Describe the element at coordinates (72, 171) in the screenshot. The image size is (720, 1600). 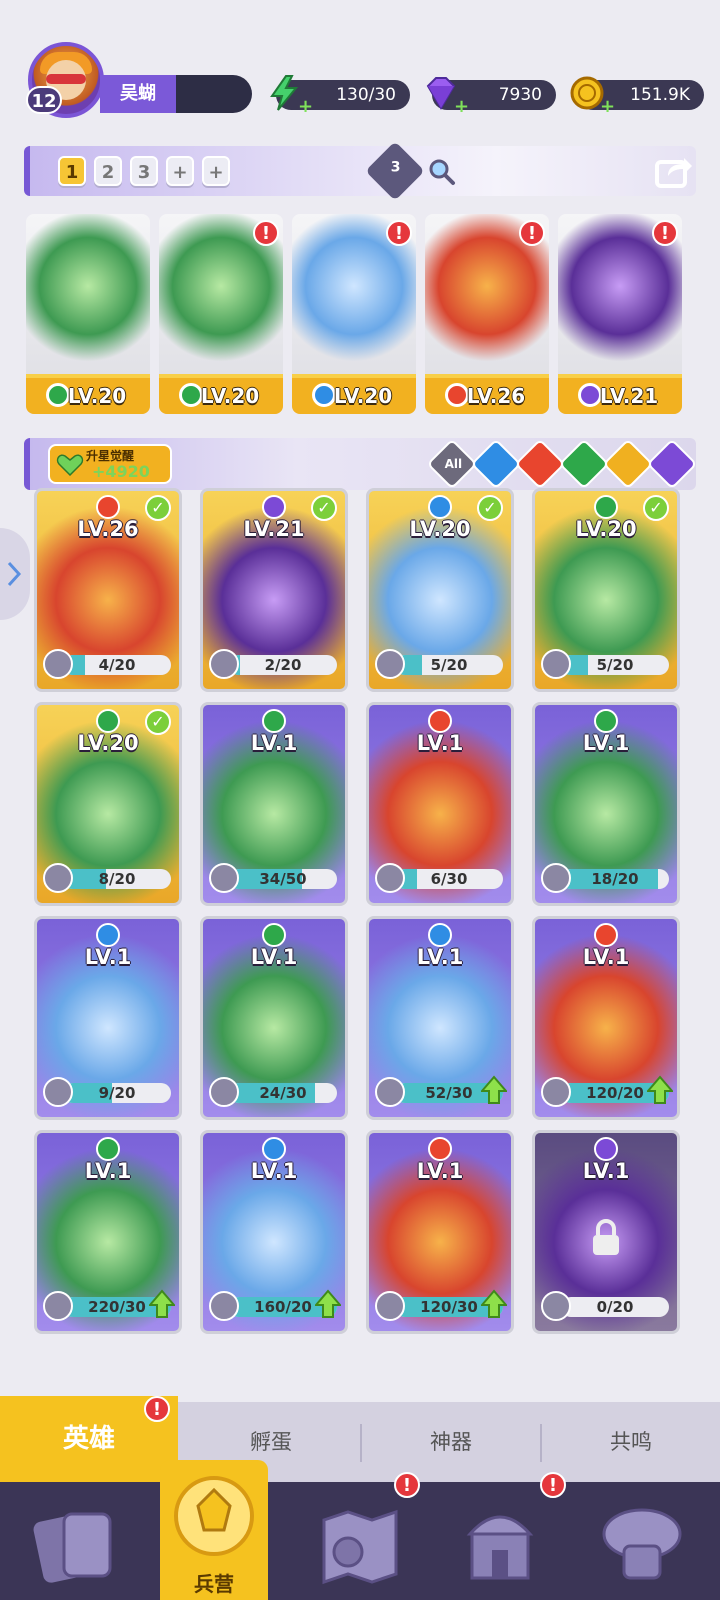
I see `team-slot-1: 1` at that location.